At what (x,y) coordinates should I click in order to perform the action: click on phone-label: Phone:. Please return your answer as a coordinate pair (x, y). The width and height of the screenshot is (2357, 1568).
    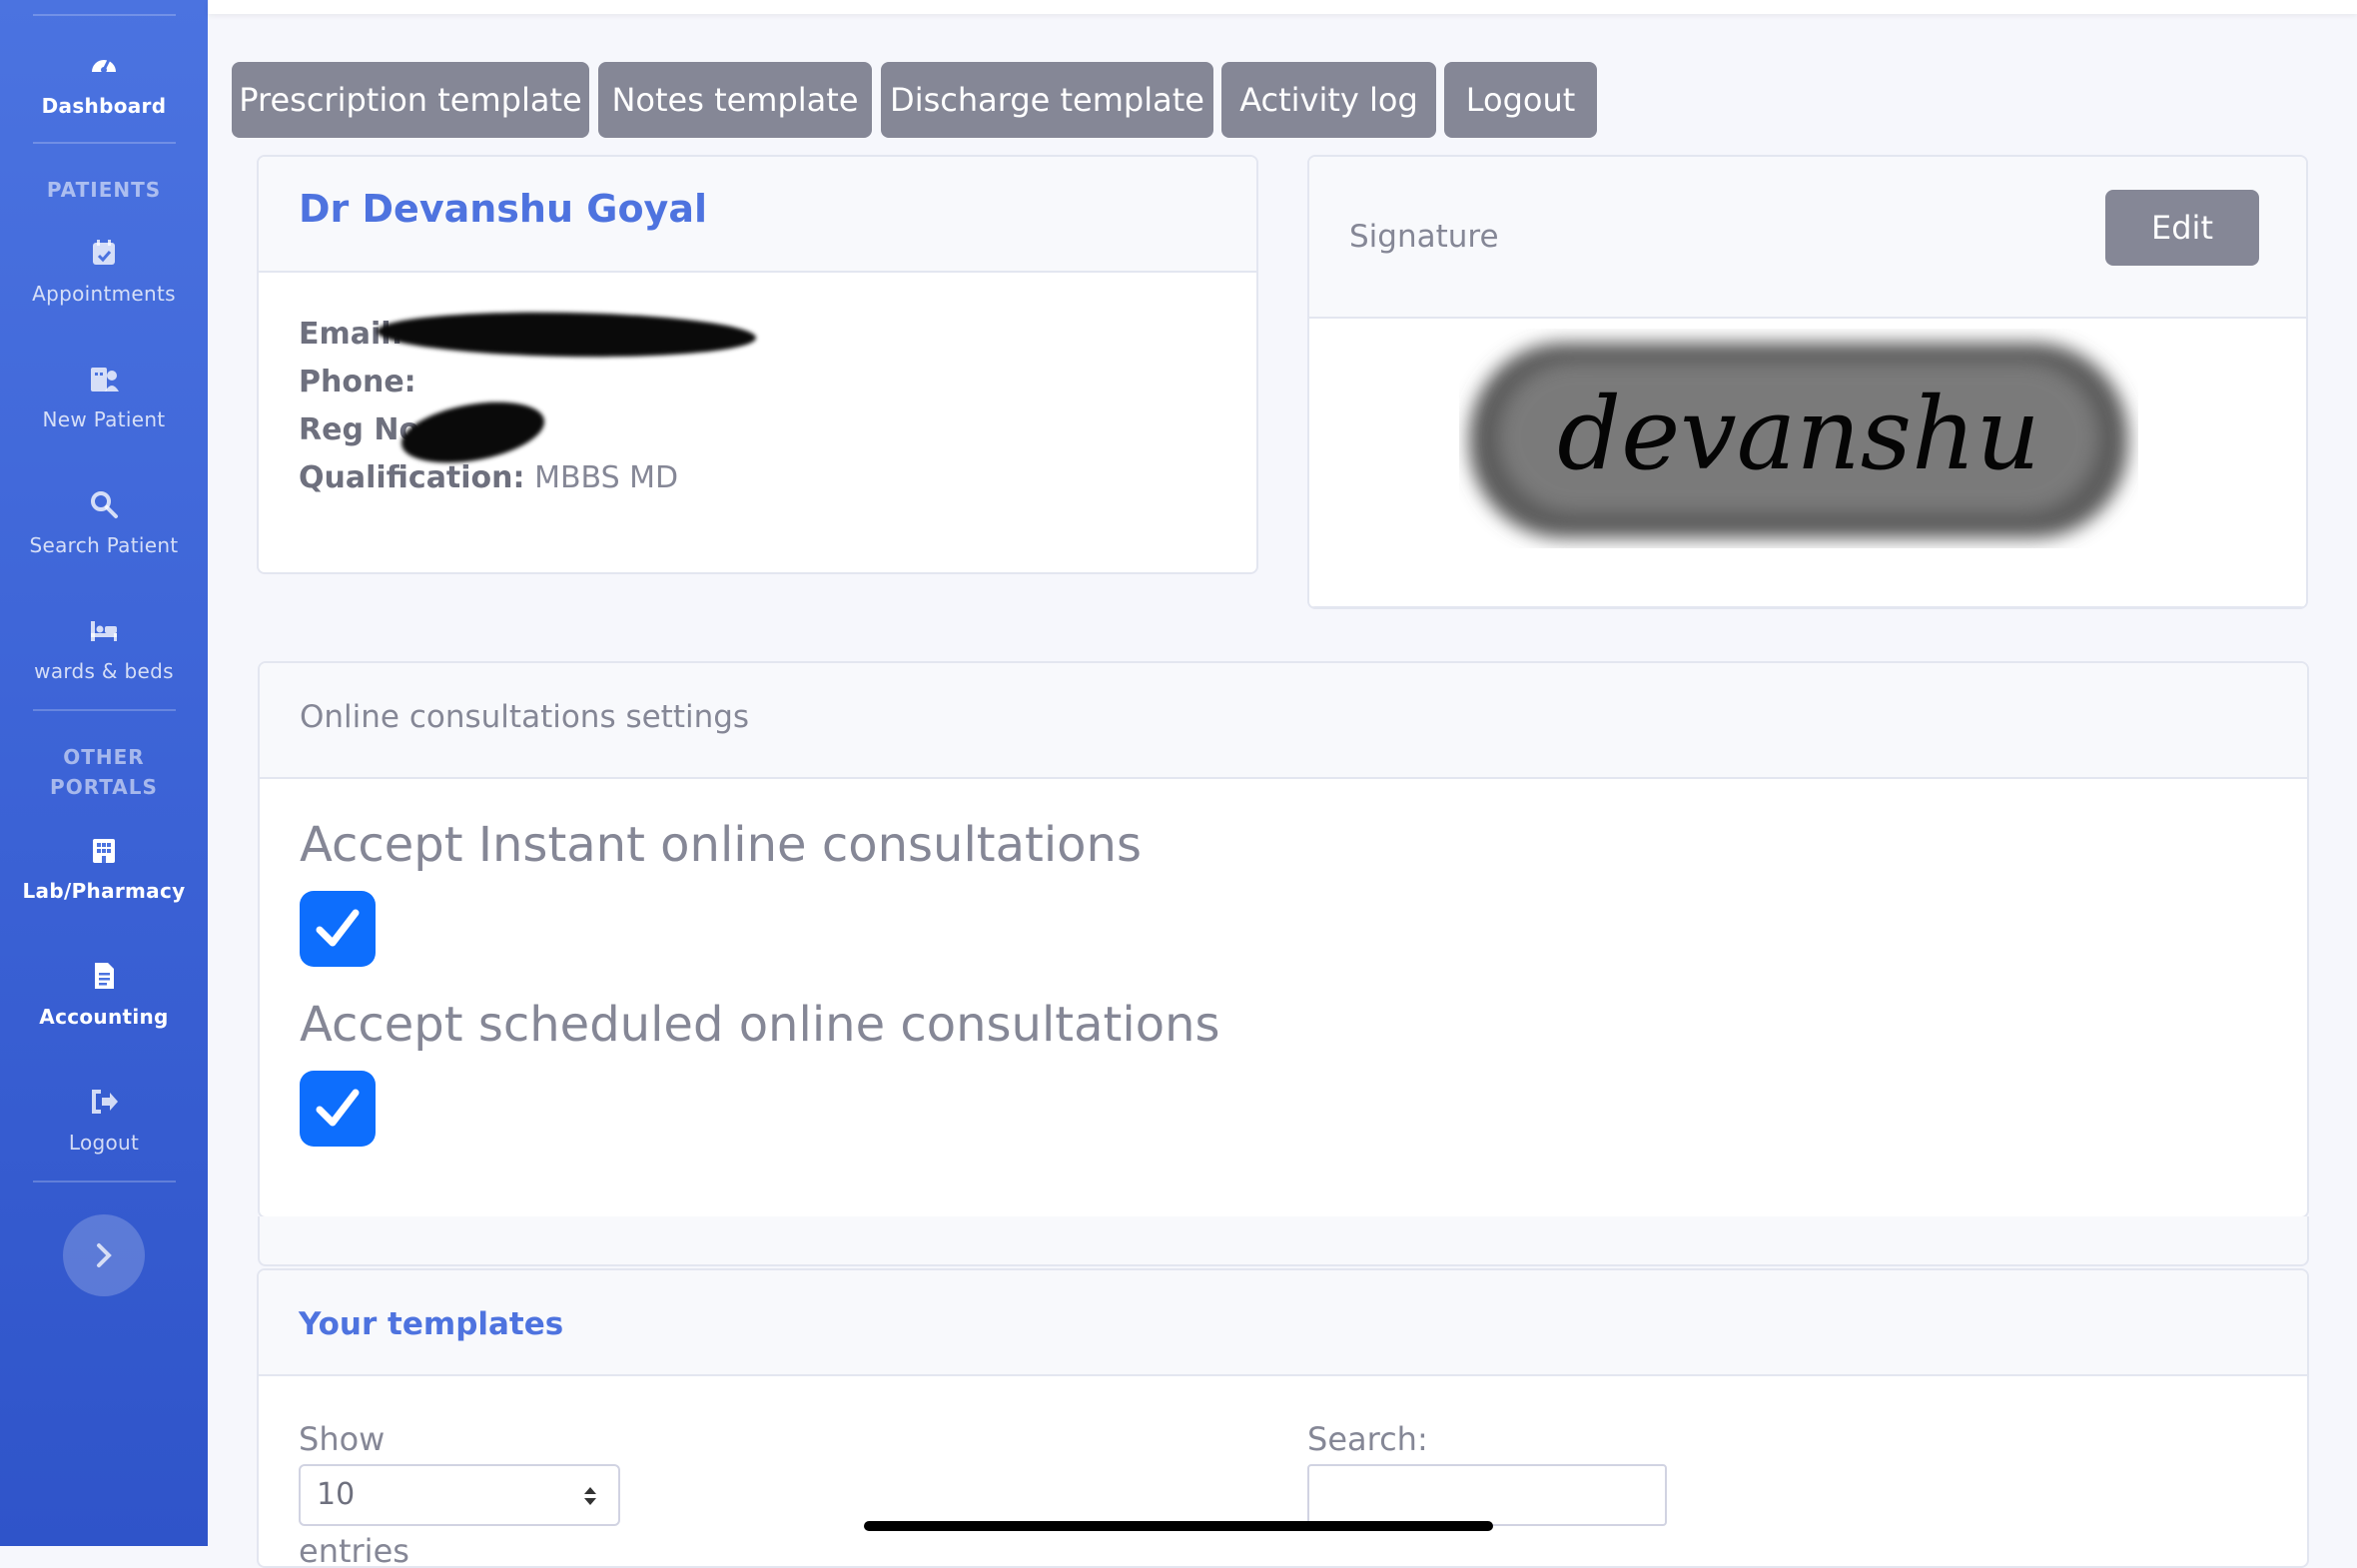
    Looking at the image, I should click on (358, 382).